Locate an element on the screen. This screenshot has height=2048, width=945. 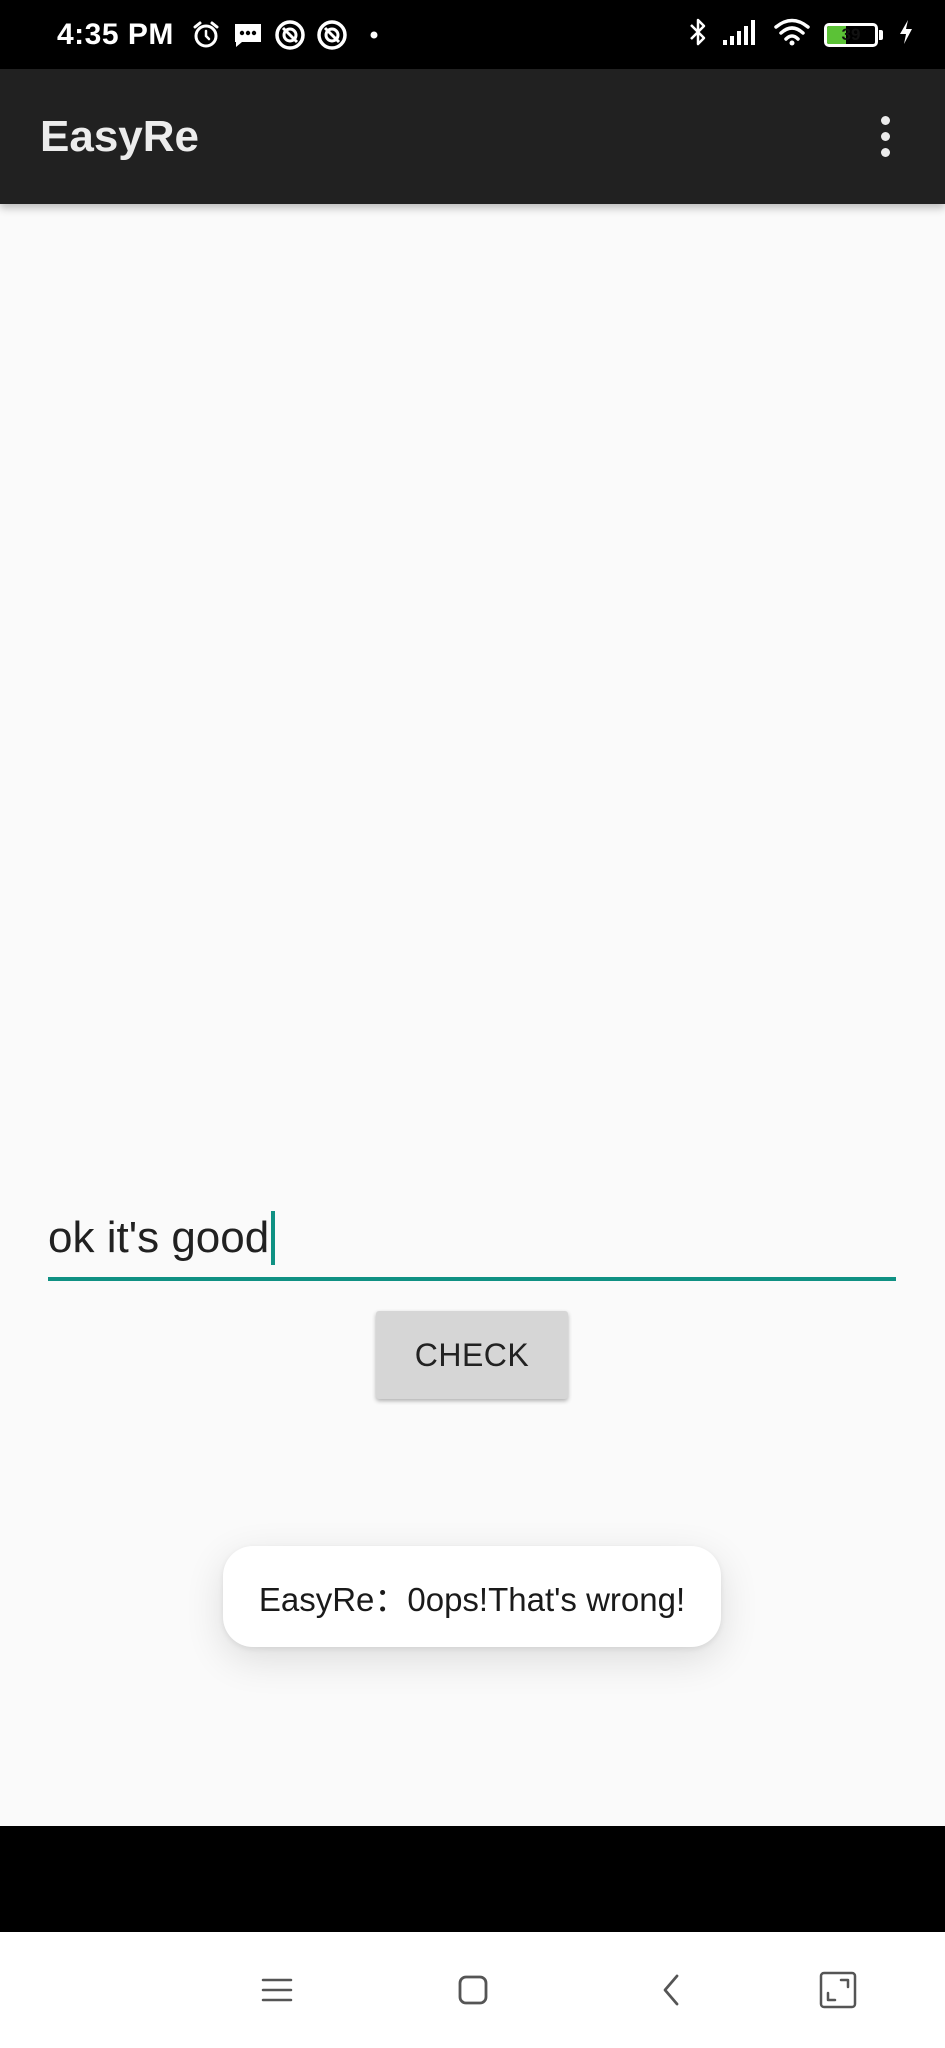
wifi-icon is located at coordinates (792, 34).